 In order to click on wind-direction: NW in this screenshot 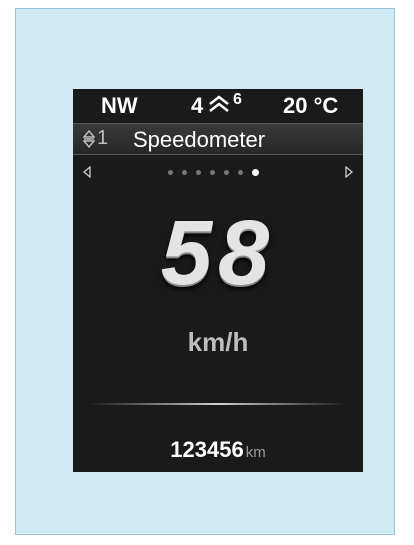, I will do `click(119, 105)`.